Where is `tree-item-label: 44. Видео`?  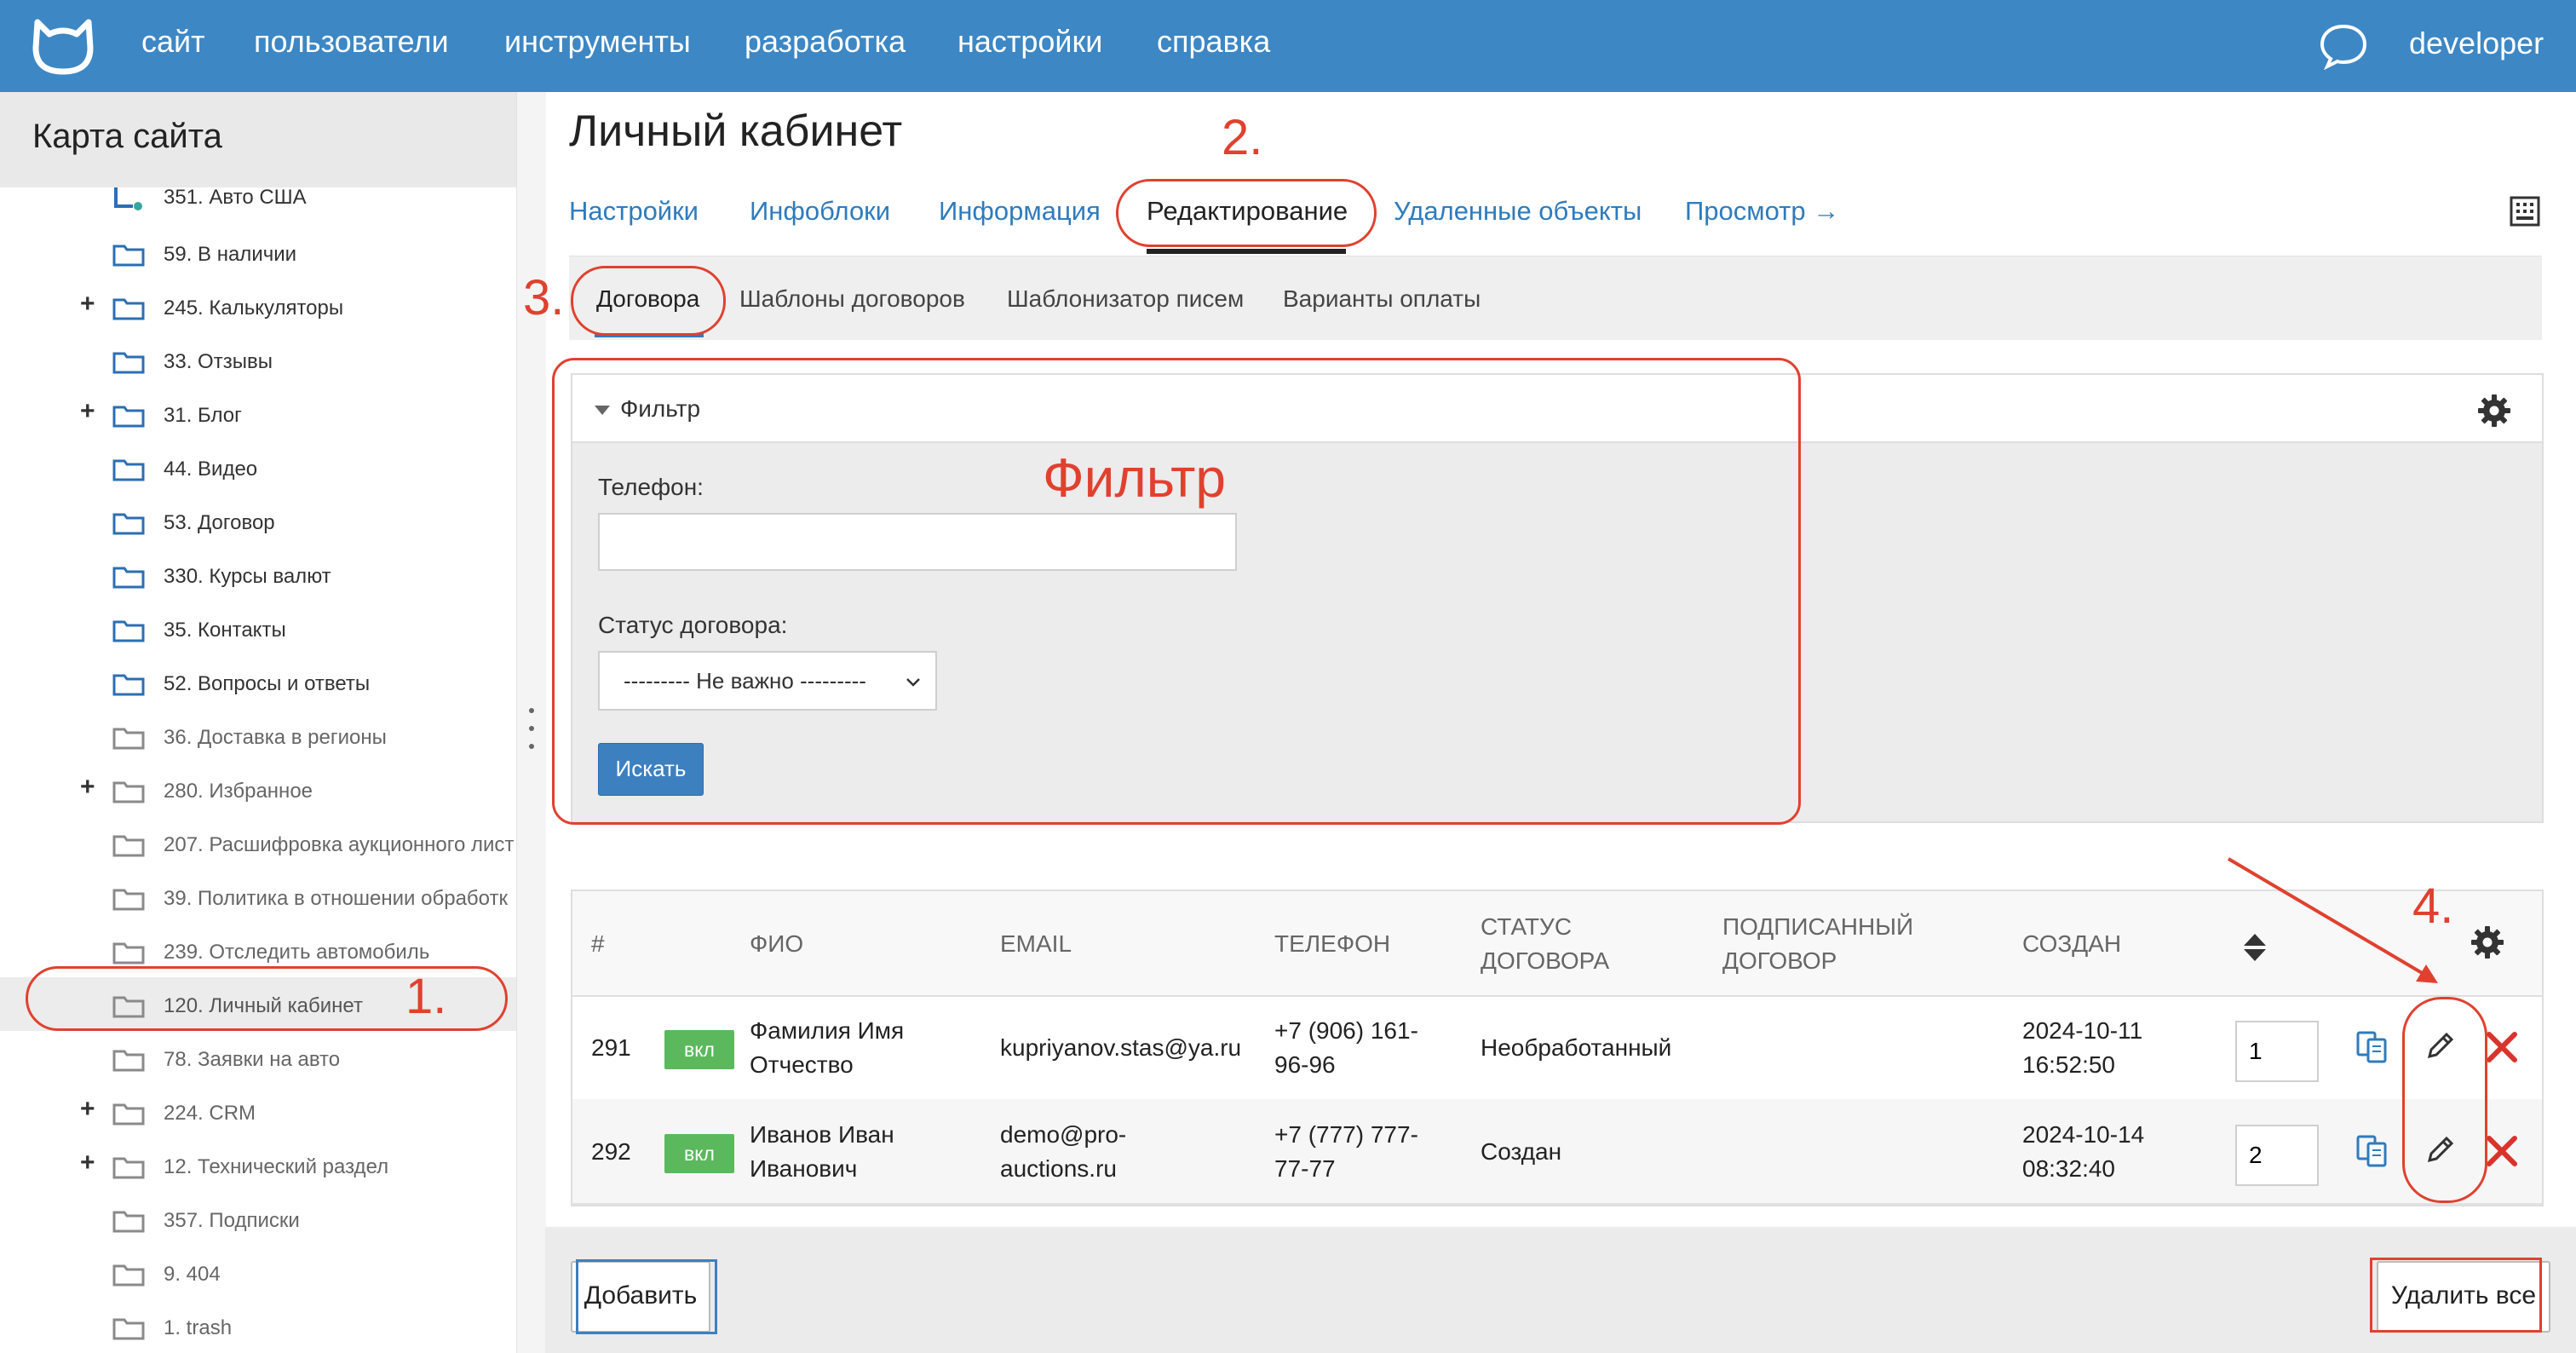 tree-item-label: 44. Видео is located at coordinates (211, 469).